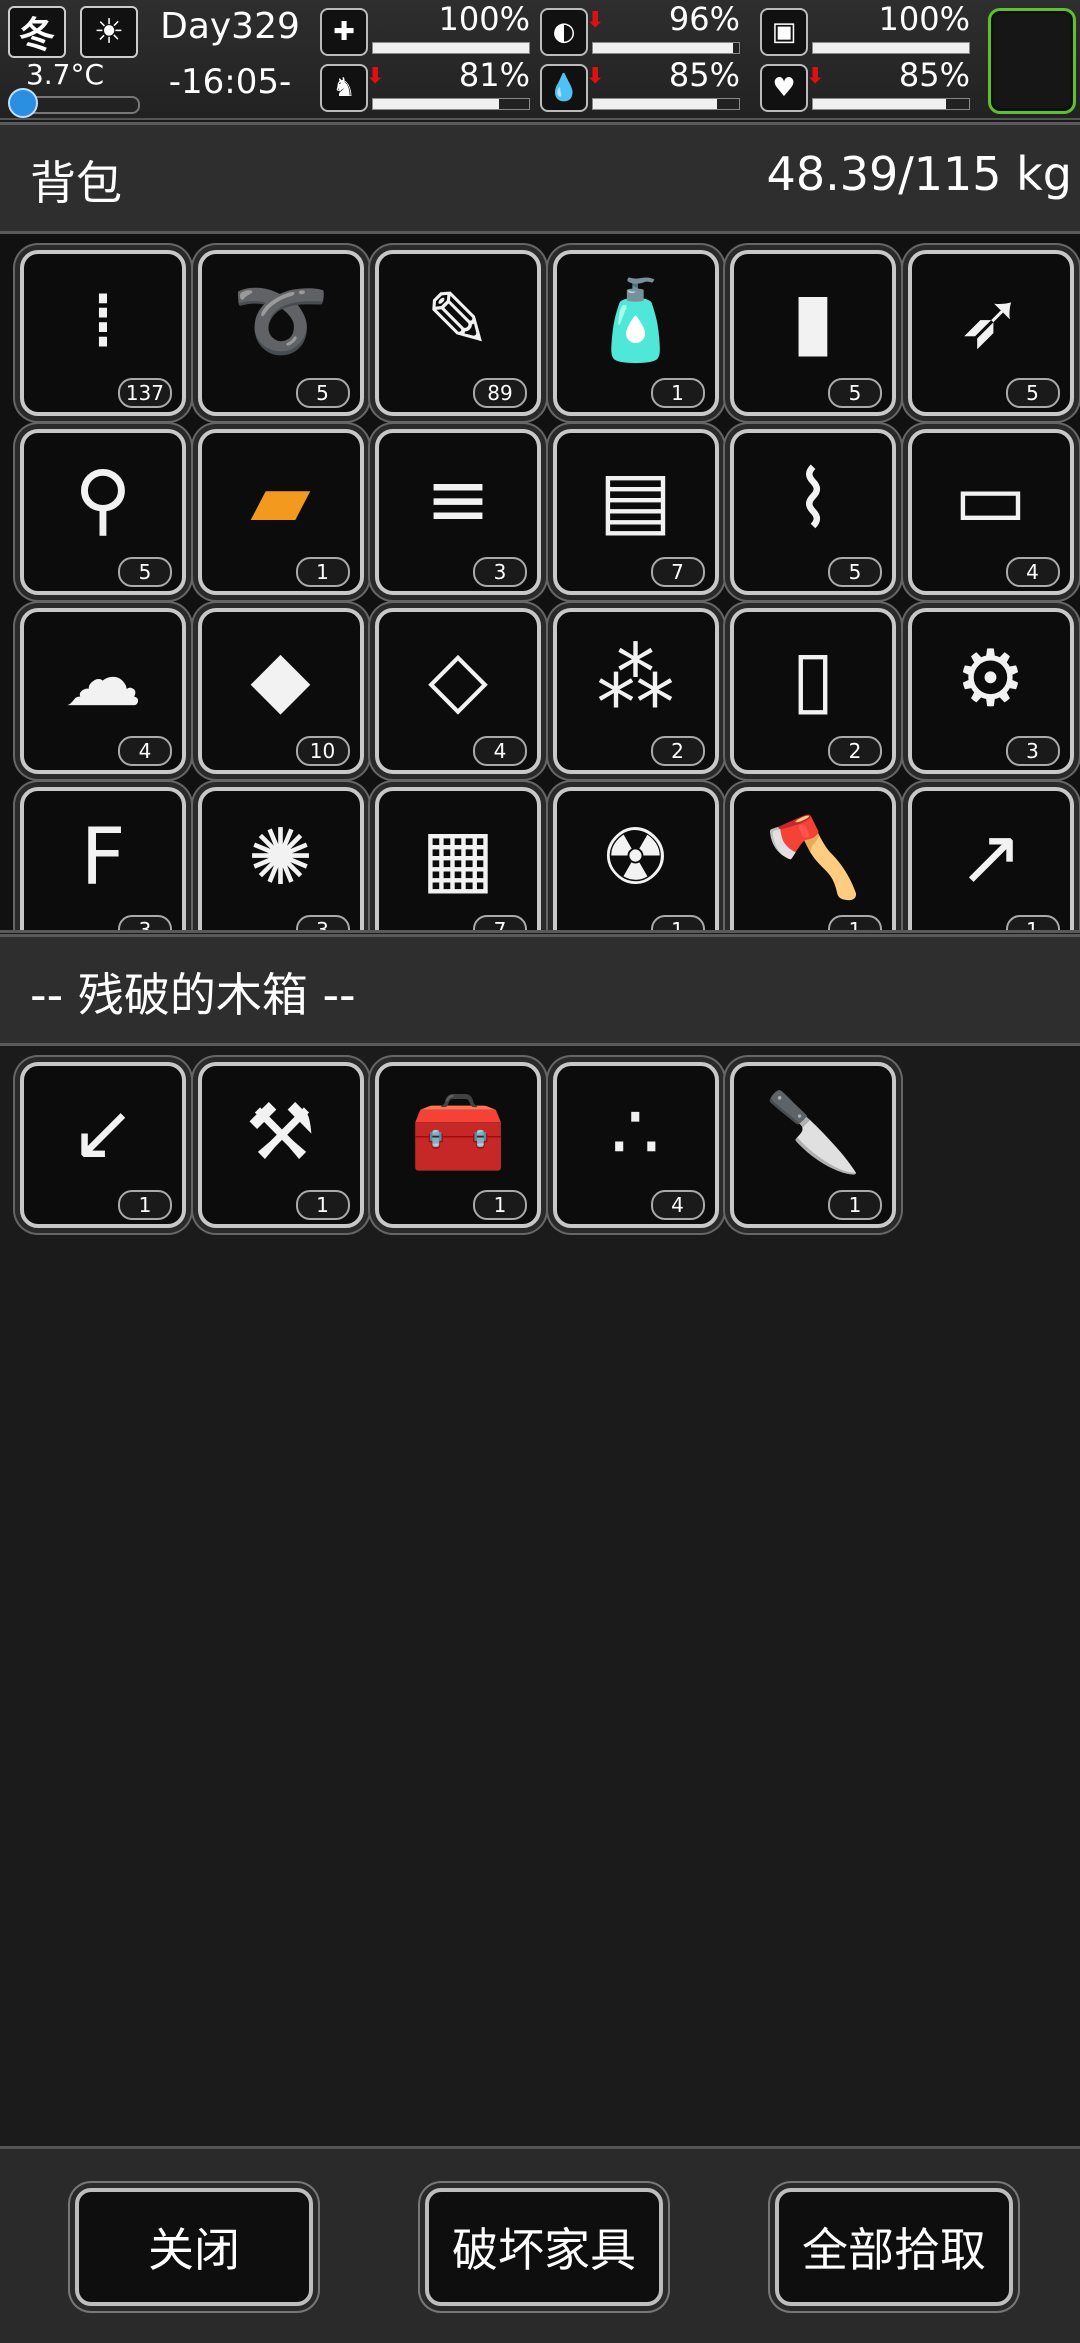  I want to click on inventory-slot: ▤ 7, so click(635, 512).